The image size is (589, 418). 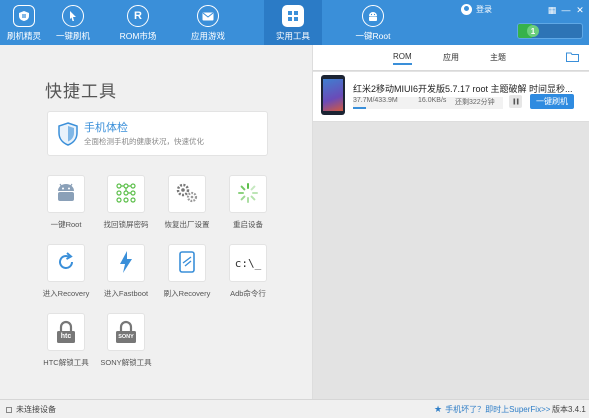 What do you see at coordinates (187, 224) in the screenshot?
I see `tool-label: 恢复出厂设置` at bounding box center [187, 224].